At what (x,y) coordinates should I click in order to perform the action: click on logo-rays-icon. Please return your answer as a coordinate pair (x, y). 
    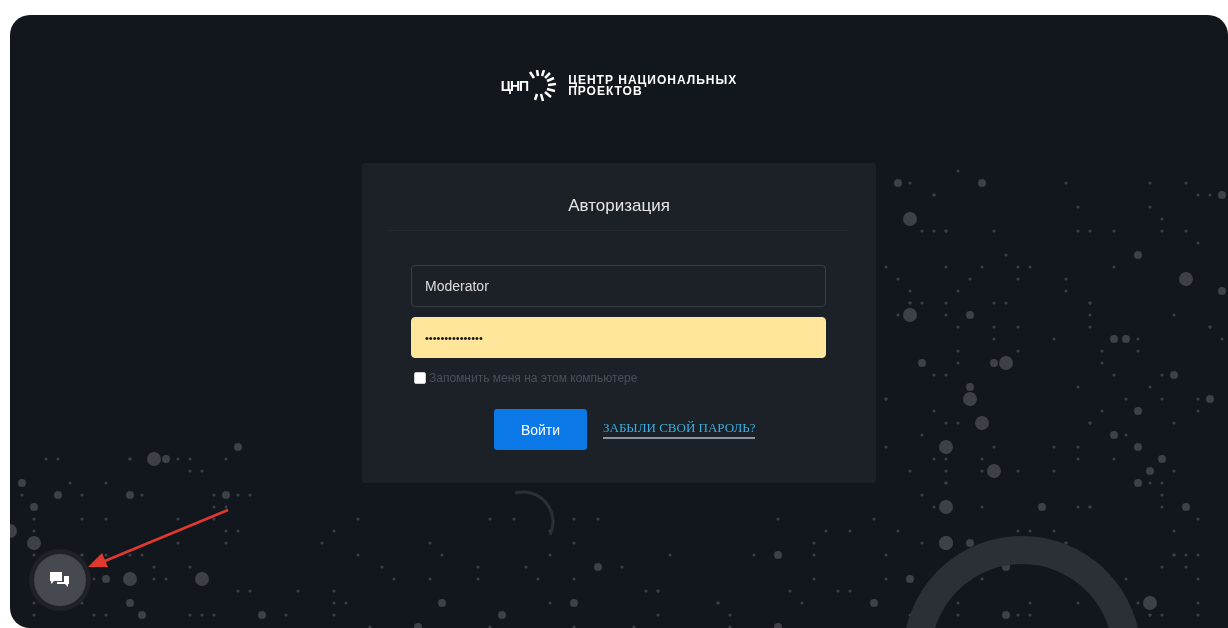
    Looking at the image, I should click on (543, 86).